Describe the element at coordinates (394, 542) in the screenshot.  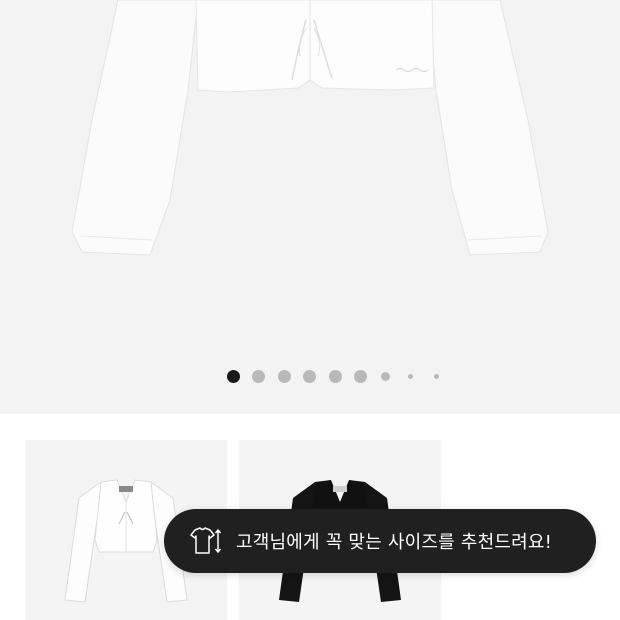
I see `size-recommendation-text: 고객님에게 꼭 맞는 사이즈를 추천드려요!` at that location.